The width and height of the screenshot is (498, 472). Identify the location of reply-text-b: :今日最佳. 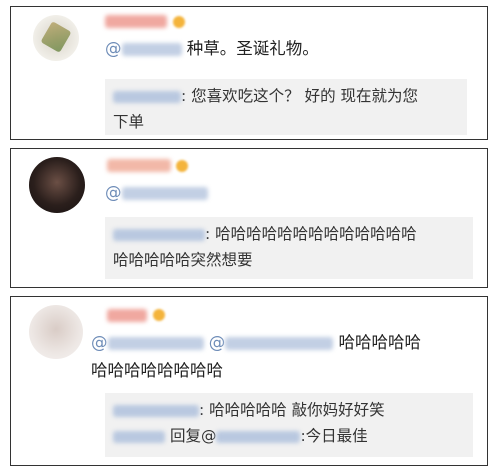
(334, 436).